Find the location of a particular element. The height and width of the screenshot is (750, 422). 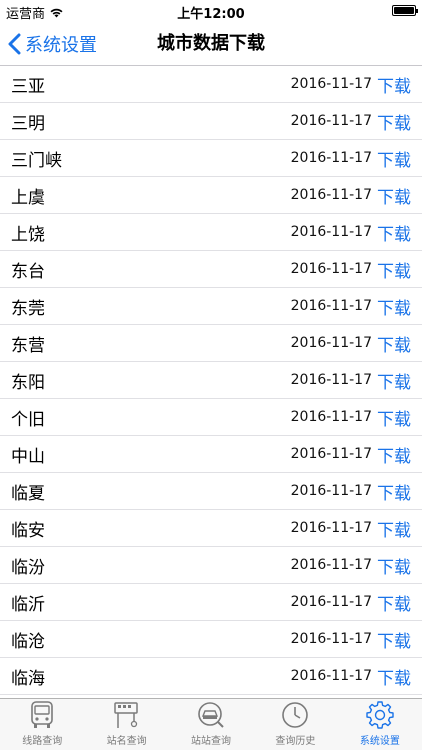

battery-fill is located at coordinates (404, 10).